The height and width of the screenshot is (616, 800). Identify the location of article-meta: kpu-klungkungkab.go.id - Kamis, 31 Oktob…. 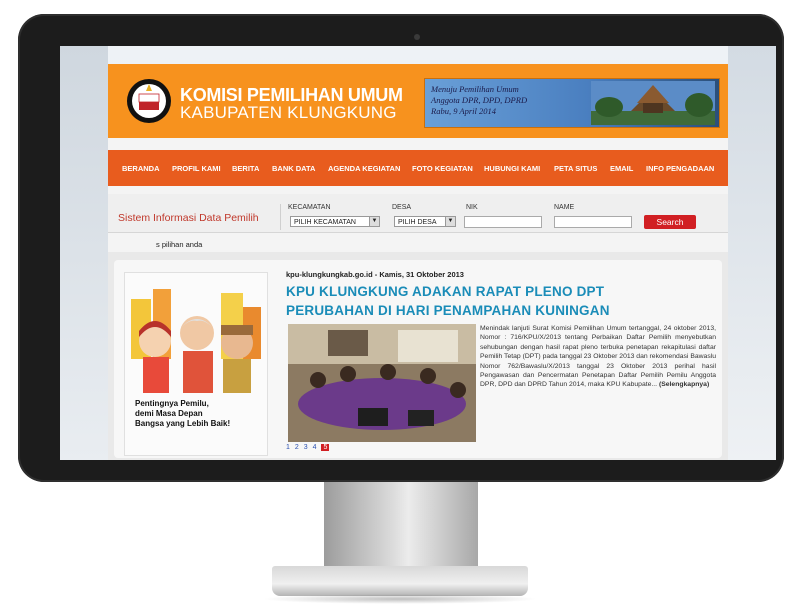
(375, 274).